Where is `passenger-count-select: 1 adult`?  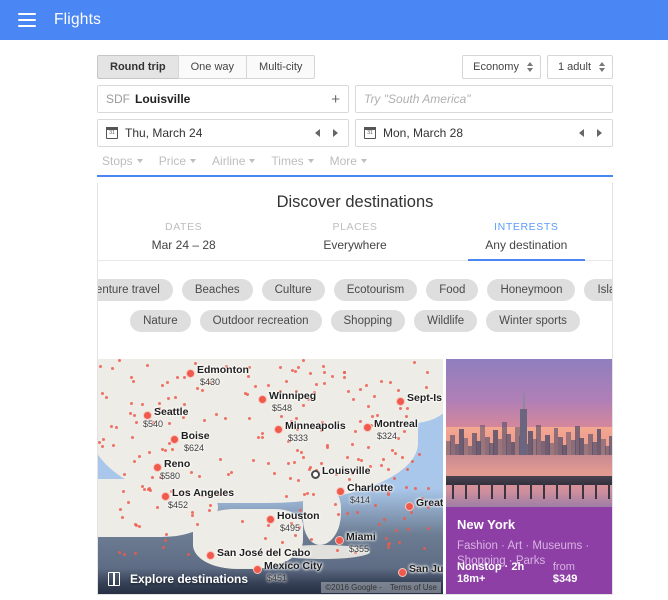
passenger-count-select: 1 adult is located at coordinates (579, 67).